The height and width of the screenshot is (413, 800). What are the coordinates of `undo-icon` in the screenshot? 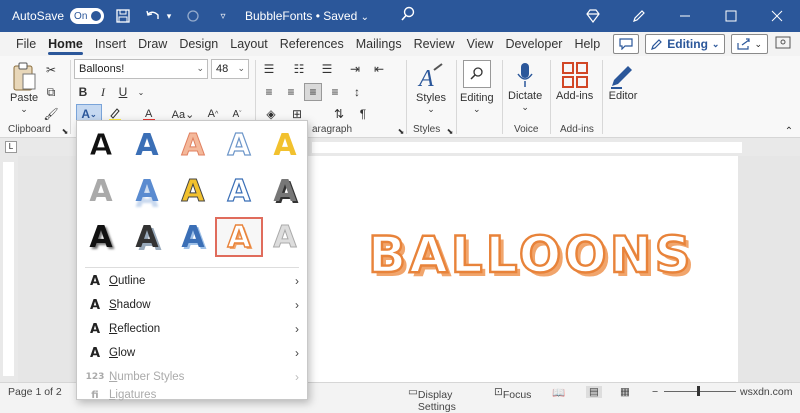 It's located at (153, 16).